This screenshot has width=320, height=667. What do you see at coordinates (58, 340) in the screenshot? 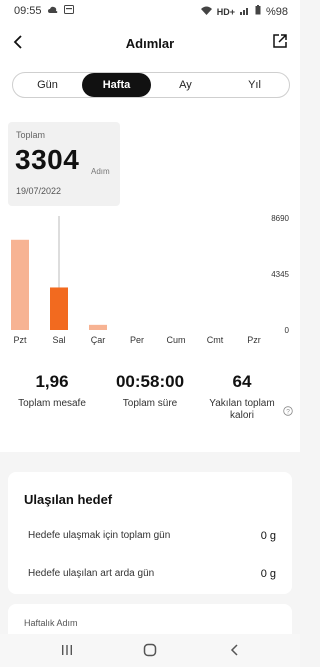
I see `x-tick-label: Sal` at bounding box center [58, 340].